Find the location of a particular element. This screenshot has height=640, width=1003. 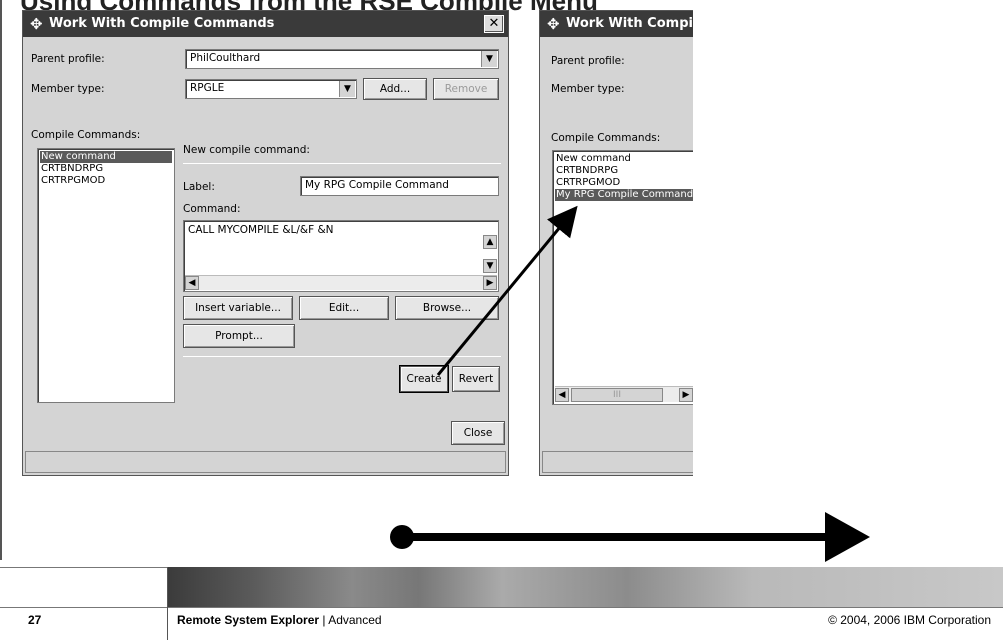

footer-title-main: Remote System Explorer is located at coordinates (248, 620).